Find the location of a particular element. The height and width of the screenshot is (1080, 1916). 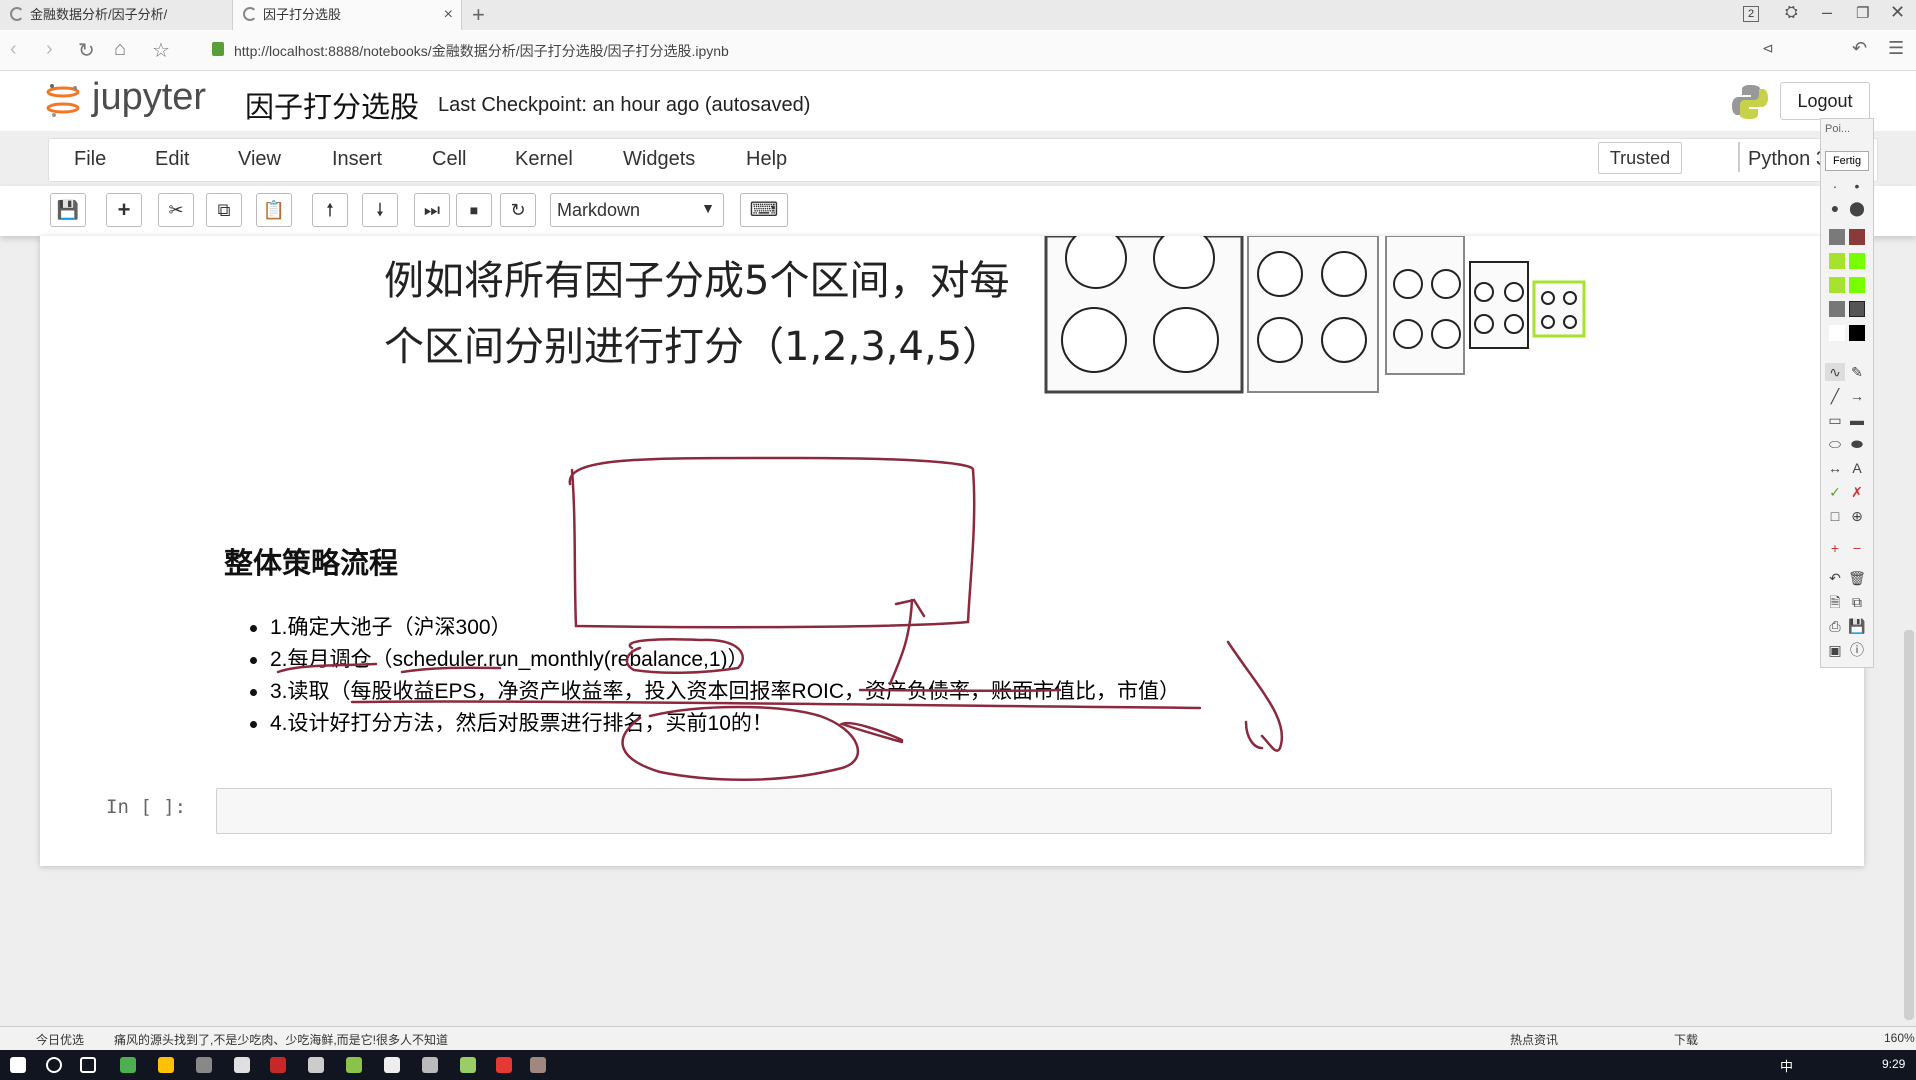

start-icon is located at coordinates (18, 1065).